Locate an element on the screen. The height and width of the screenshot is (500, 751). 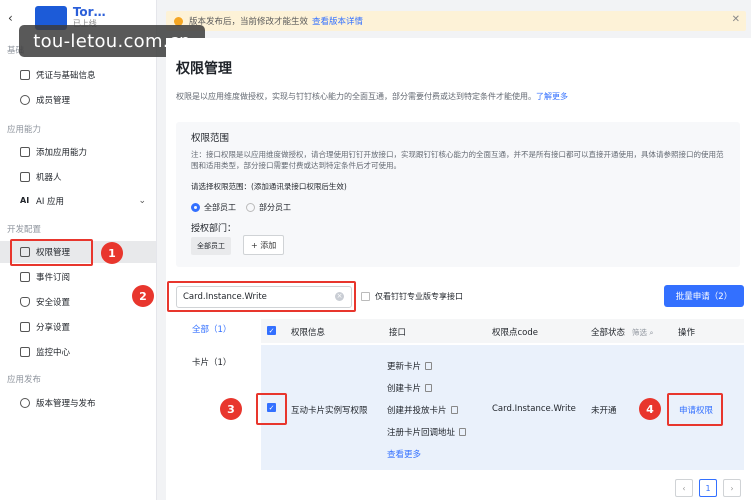
radio-all-employees is located at coordinates (195, 207).